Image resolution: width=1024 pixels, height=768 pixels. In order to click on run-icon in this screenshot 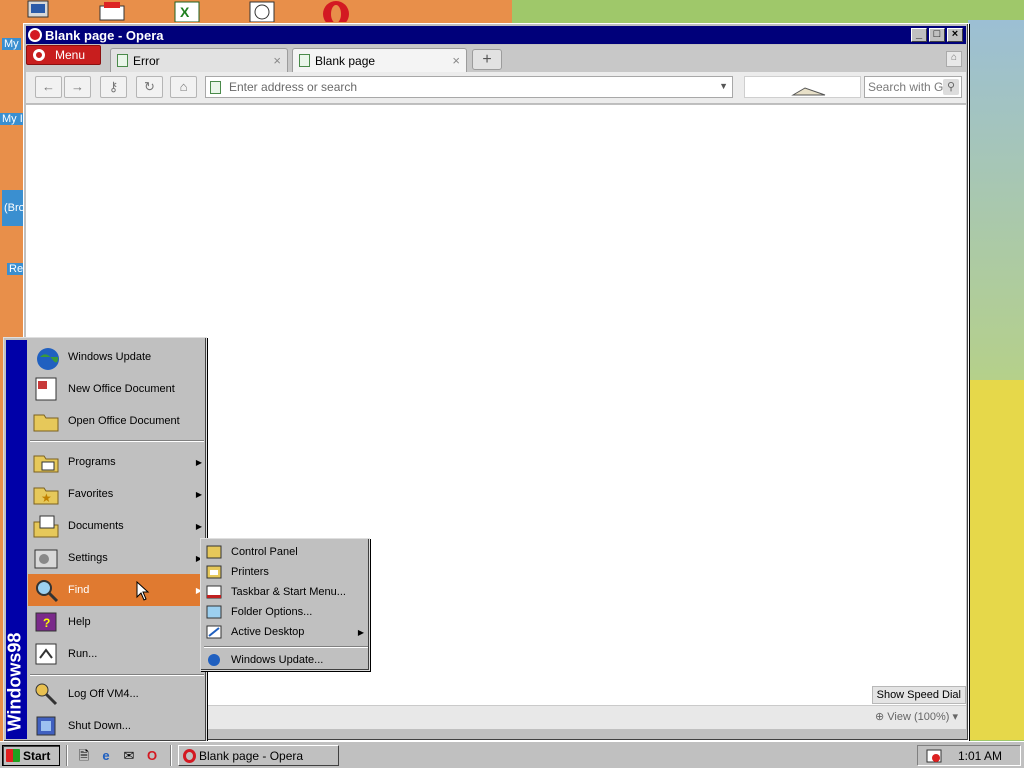, I will do `click(46, 654)`.